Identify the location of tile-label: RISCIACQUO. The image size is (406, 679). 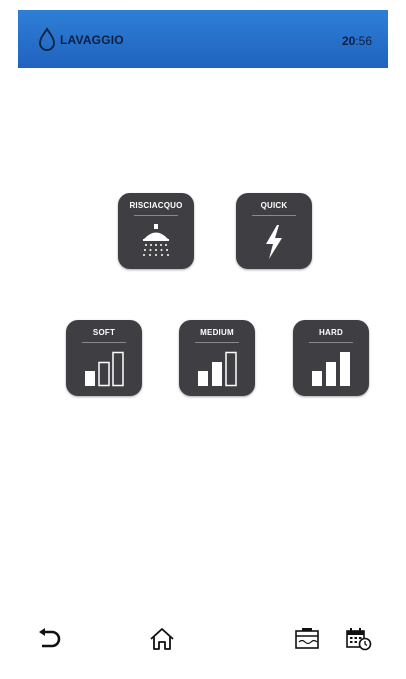
(156, 205).